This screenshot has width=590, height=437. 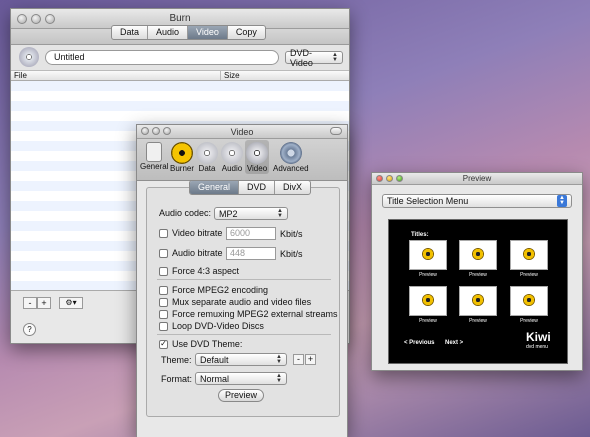 I want to click on video-bitrate-unit: Kbit/s, so click(x=291, y=234).